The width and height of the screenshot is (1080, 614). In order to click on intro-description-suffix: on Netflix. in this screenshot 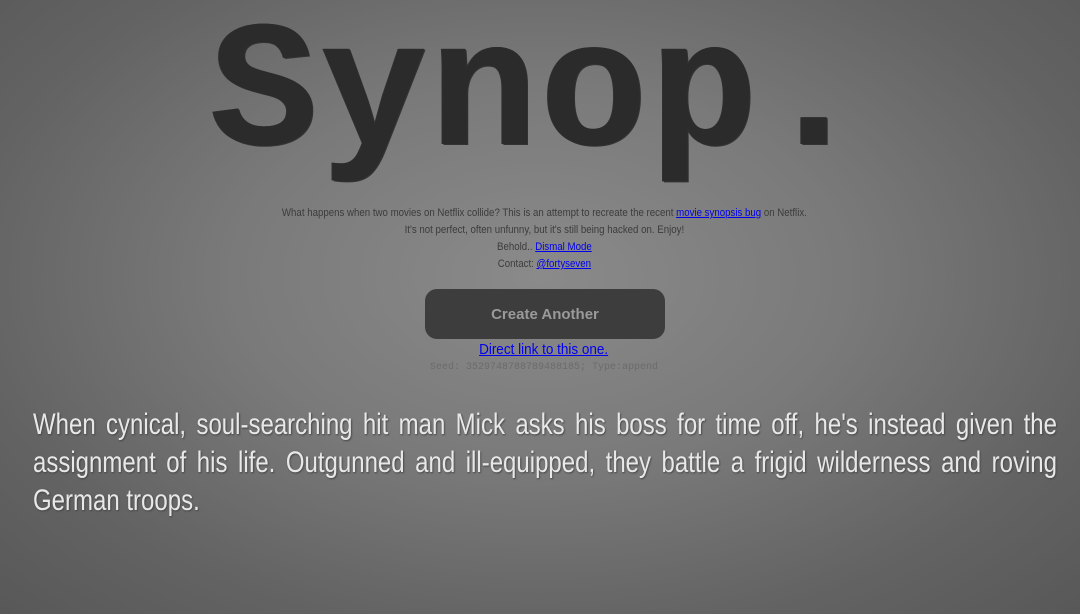, I will do `click(784, 213)`.